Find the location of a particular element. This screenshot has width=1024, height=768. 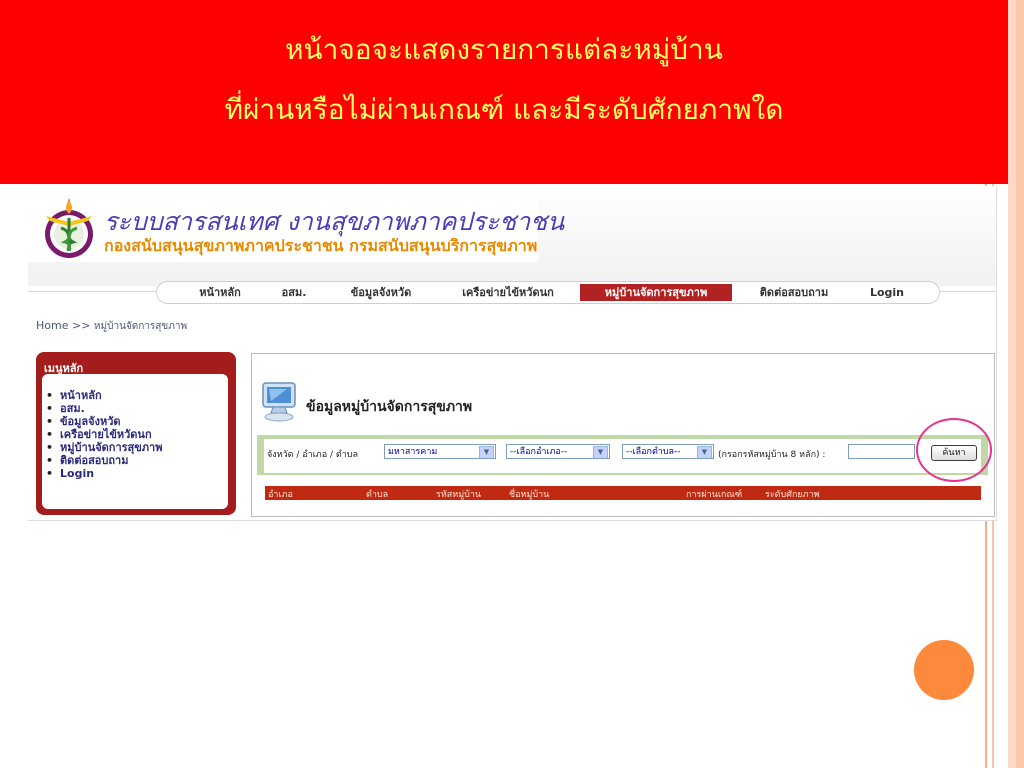

menu-item-osm: อสม. is located at coordinates (65, 408).